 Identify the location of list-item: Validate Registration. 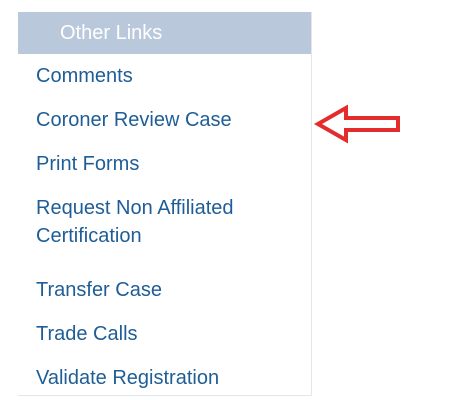
(164, 378).